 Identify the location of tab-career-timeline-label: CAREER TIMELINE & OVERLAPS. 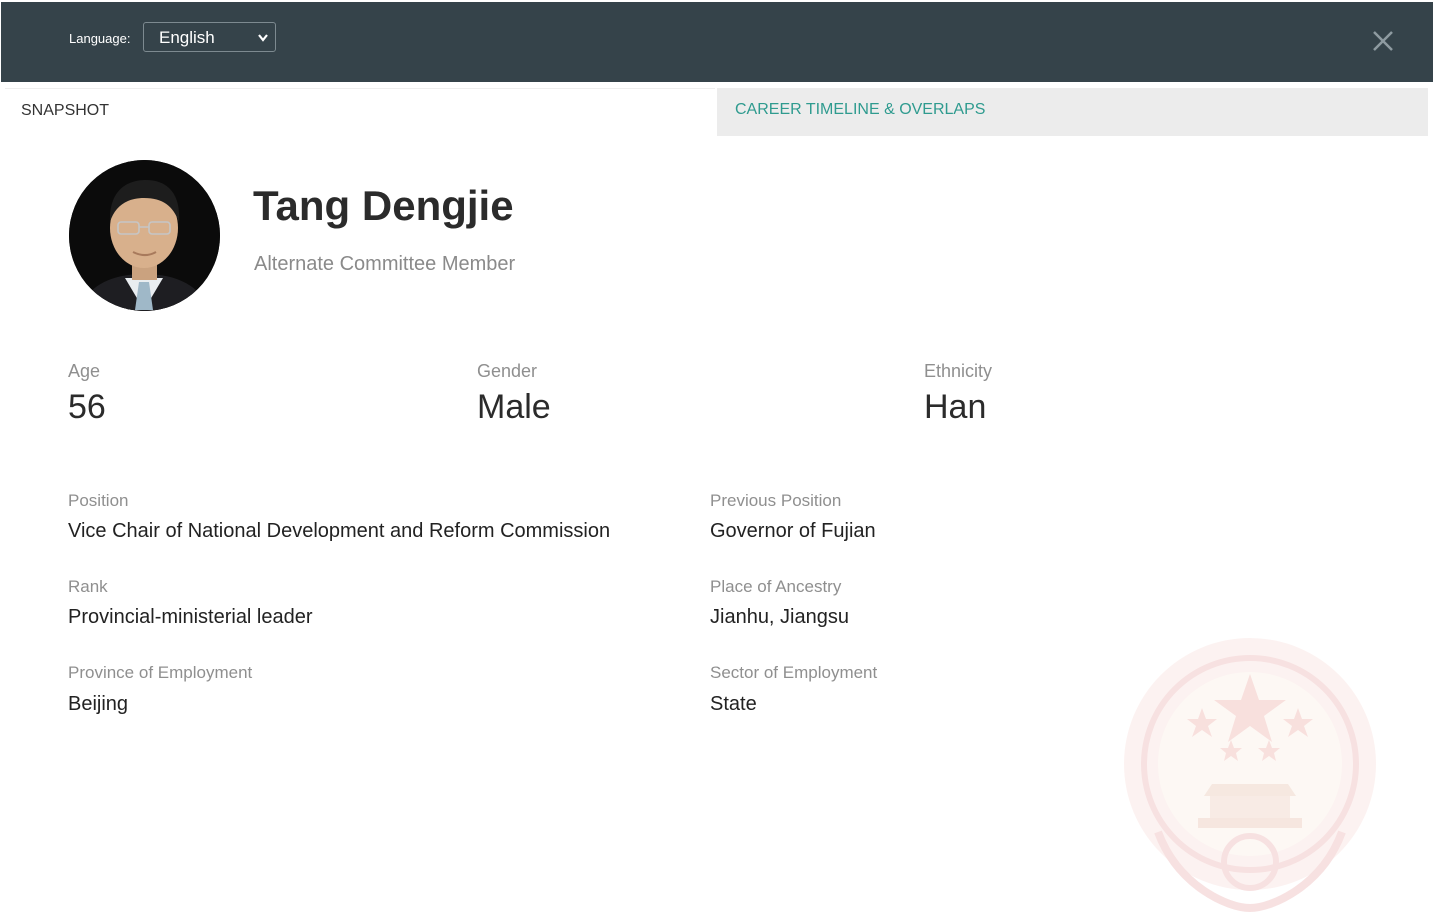
(860, 109).